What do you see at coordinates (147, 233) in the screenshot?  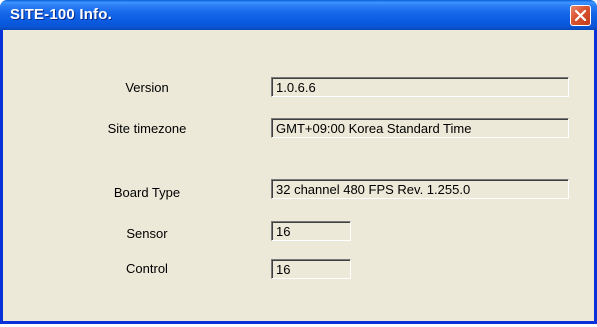 I see `sensor-label: Sensor` at bounding box center [147, 233].